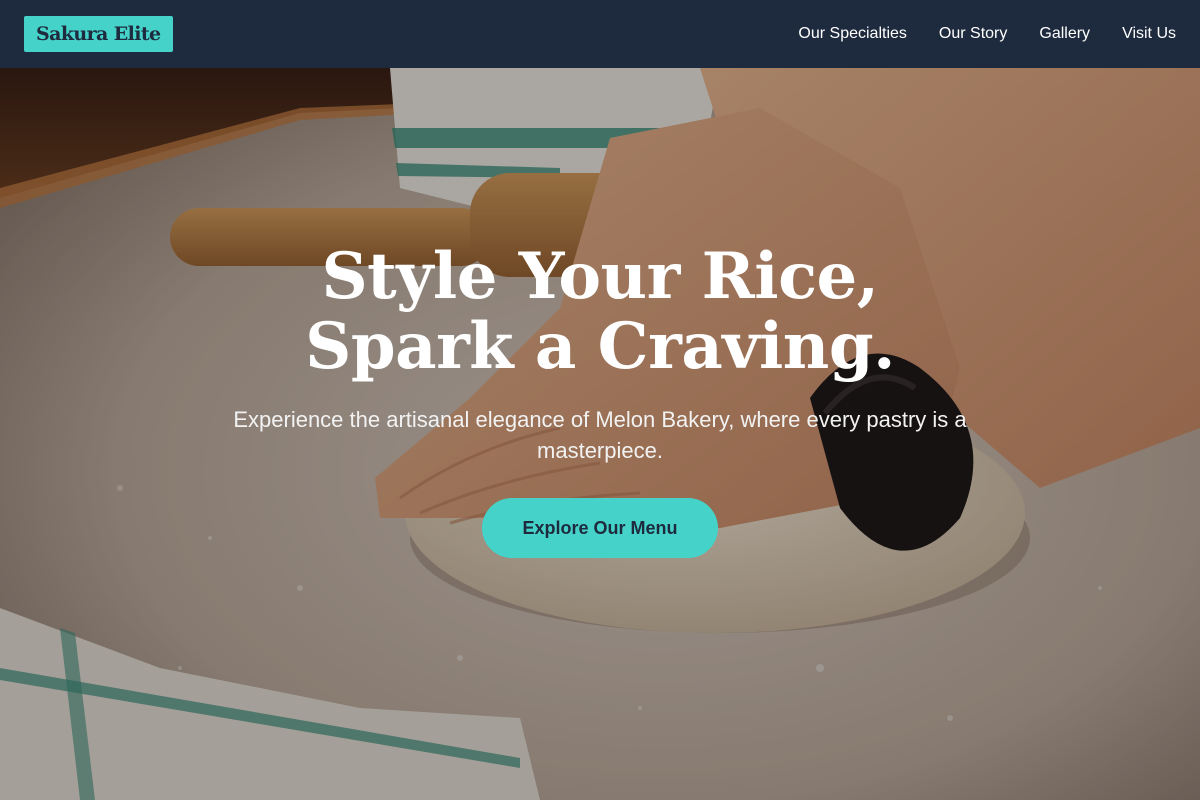  I want to click on nav-link-specialties: Our Specialties, so click(852, 34).